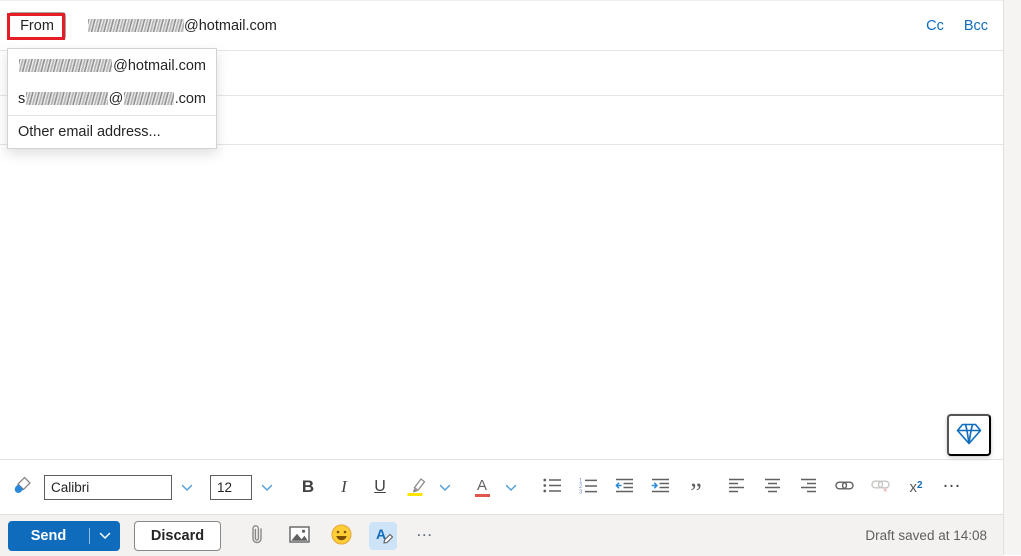 The image size is (1021, 556). I want to click on insert-link-button, so click(844, 487).